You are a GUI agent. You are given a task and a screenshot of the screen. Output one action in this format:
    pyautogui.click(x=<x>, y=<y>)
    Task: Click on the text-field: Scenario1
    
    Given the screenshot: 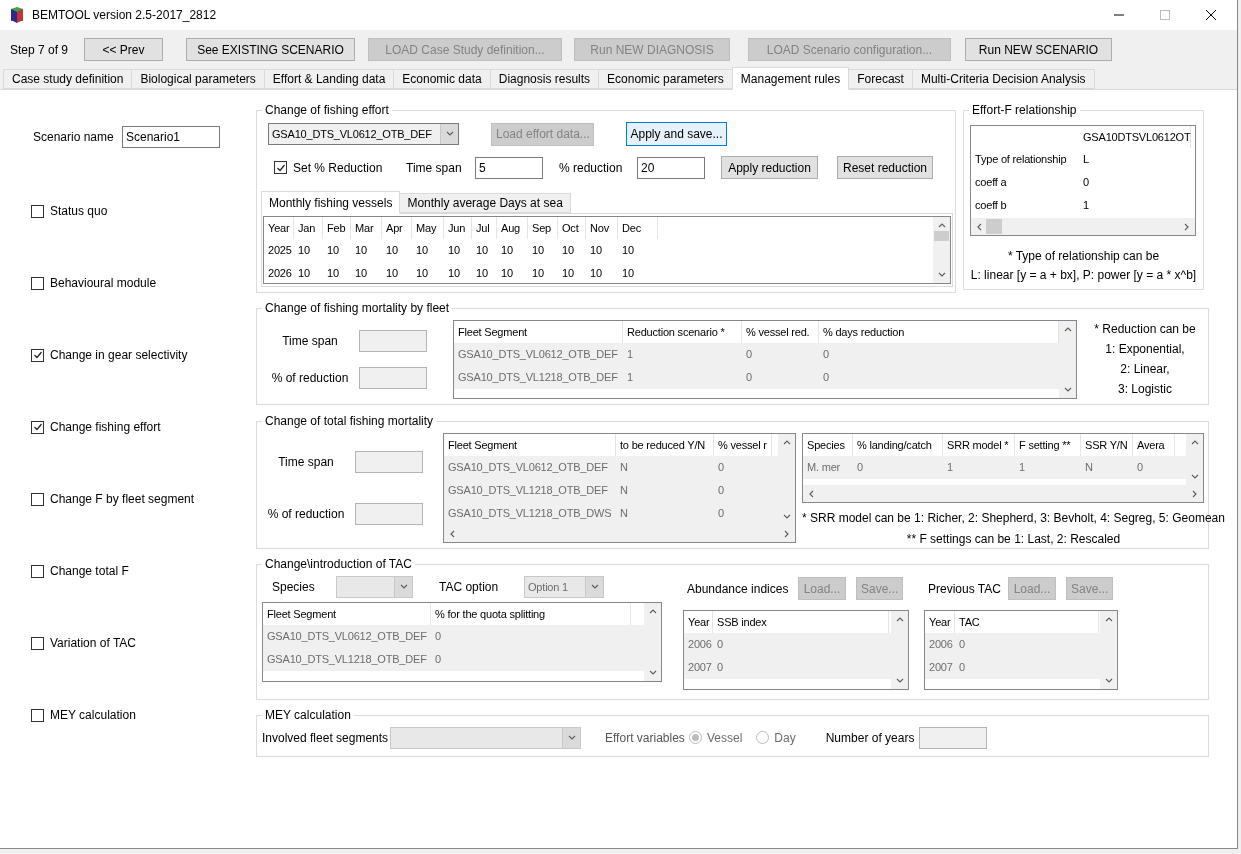 What is the action you would take?
    pyautogui.click(x=171, y=137)
    